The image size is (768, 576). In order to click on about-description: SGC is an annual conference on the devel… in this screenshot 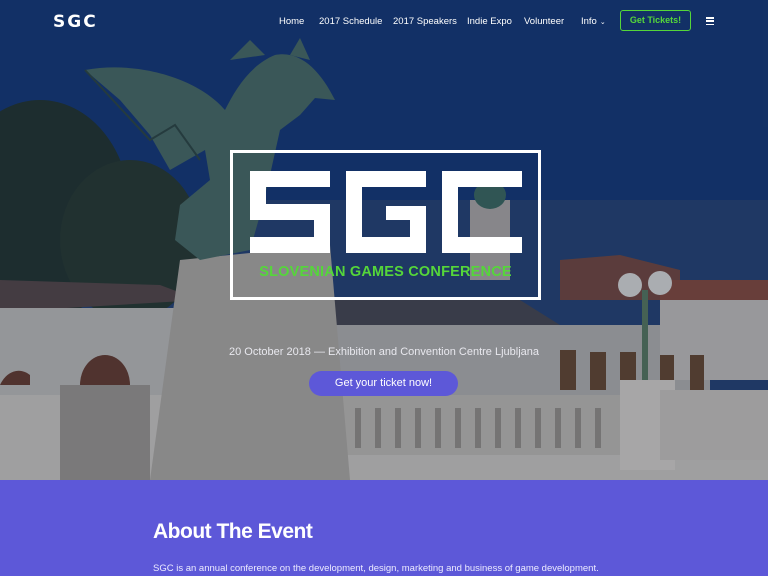, I will do `click(376, 568)`.